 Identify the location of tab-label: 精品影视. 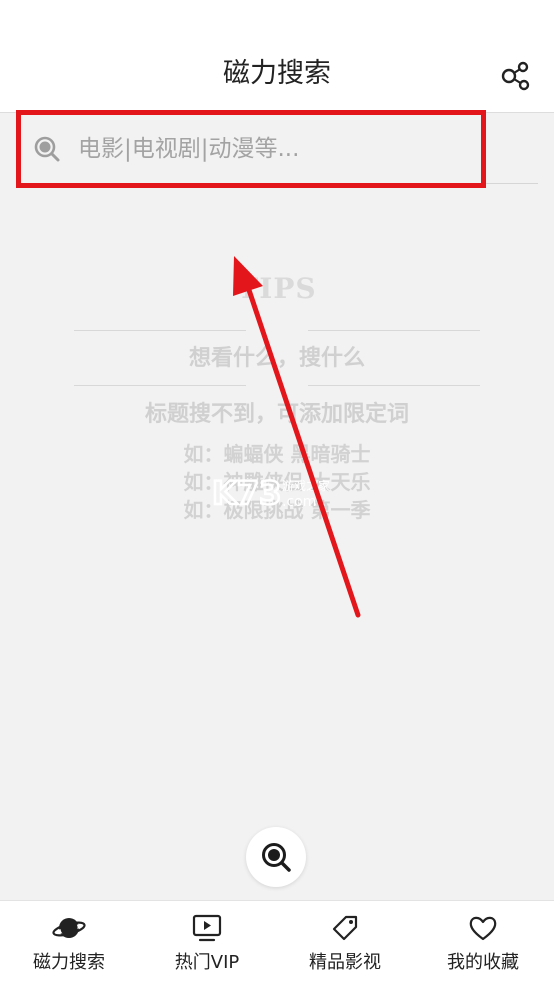
(345, 962).